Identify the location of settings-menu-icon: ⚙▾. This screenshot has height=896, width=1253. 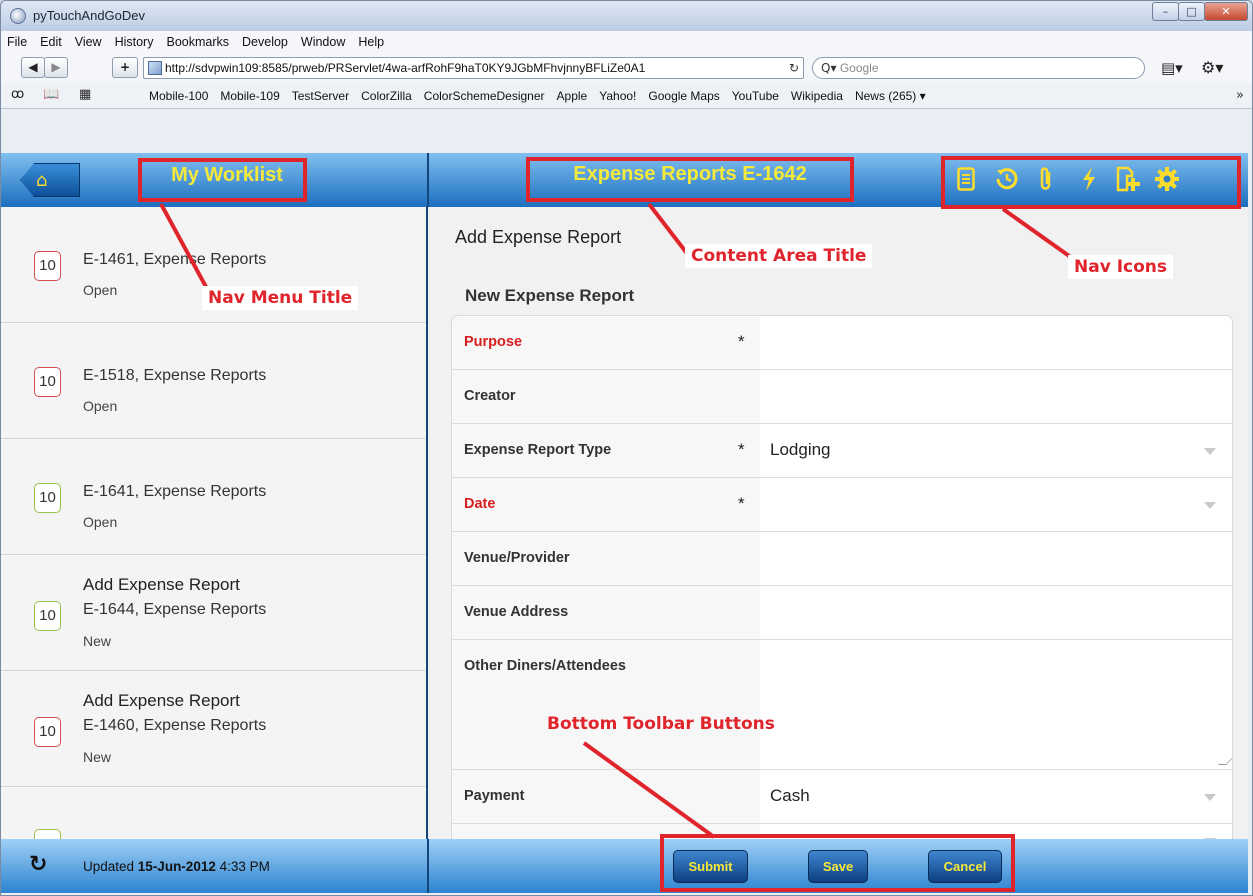
(1212, 67).